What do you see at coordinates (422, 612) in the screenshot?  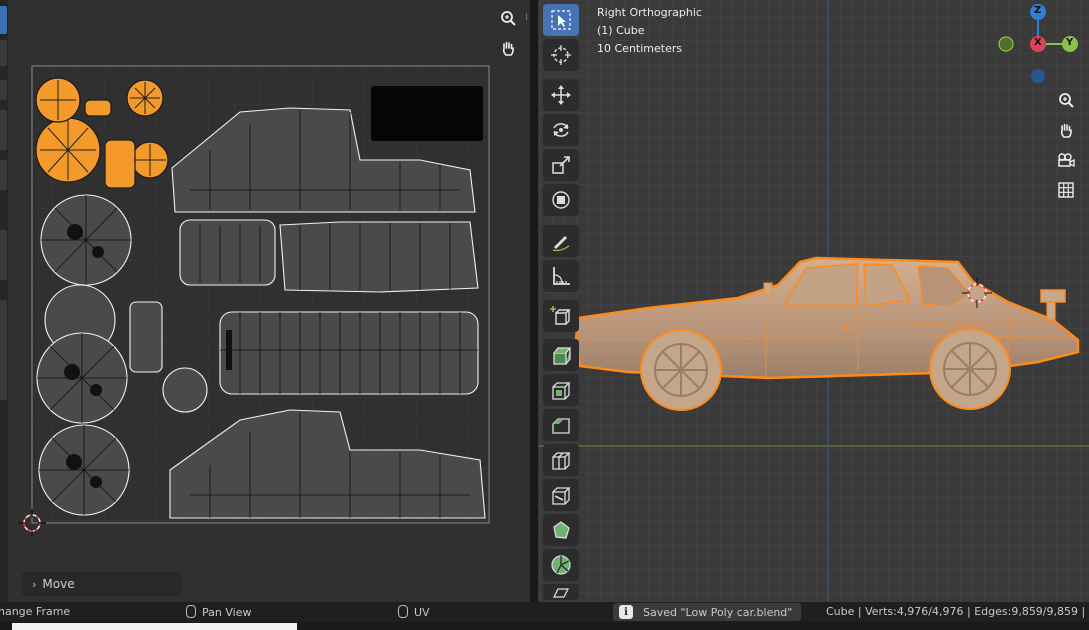 I see `status-uv-label: UV` at bounding box center [422, 612].